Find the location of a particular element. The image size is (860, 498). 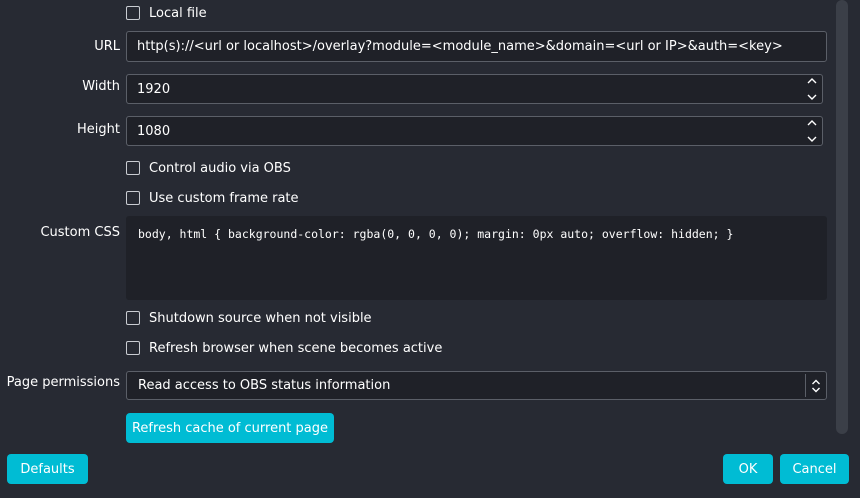

shutdown-source-checkbox-row: Shutdown source when not visible is located at coordinates (249, 318).